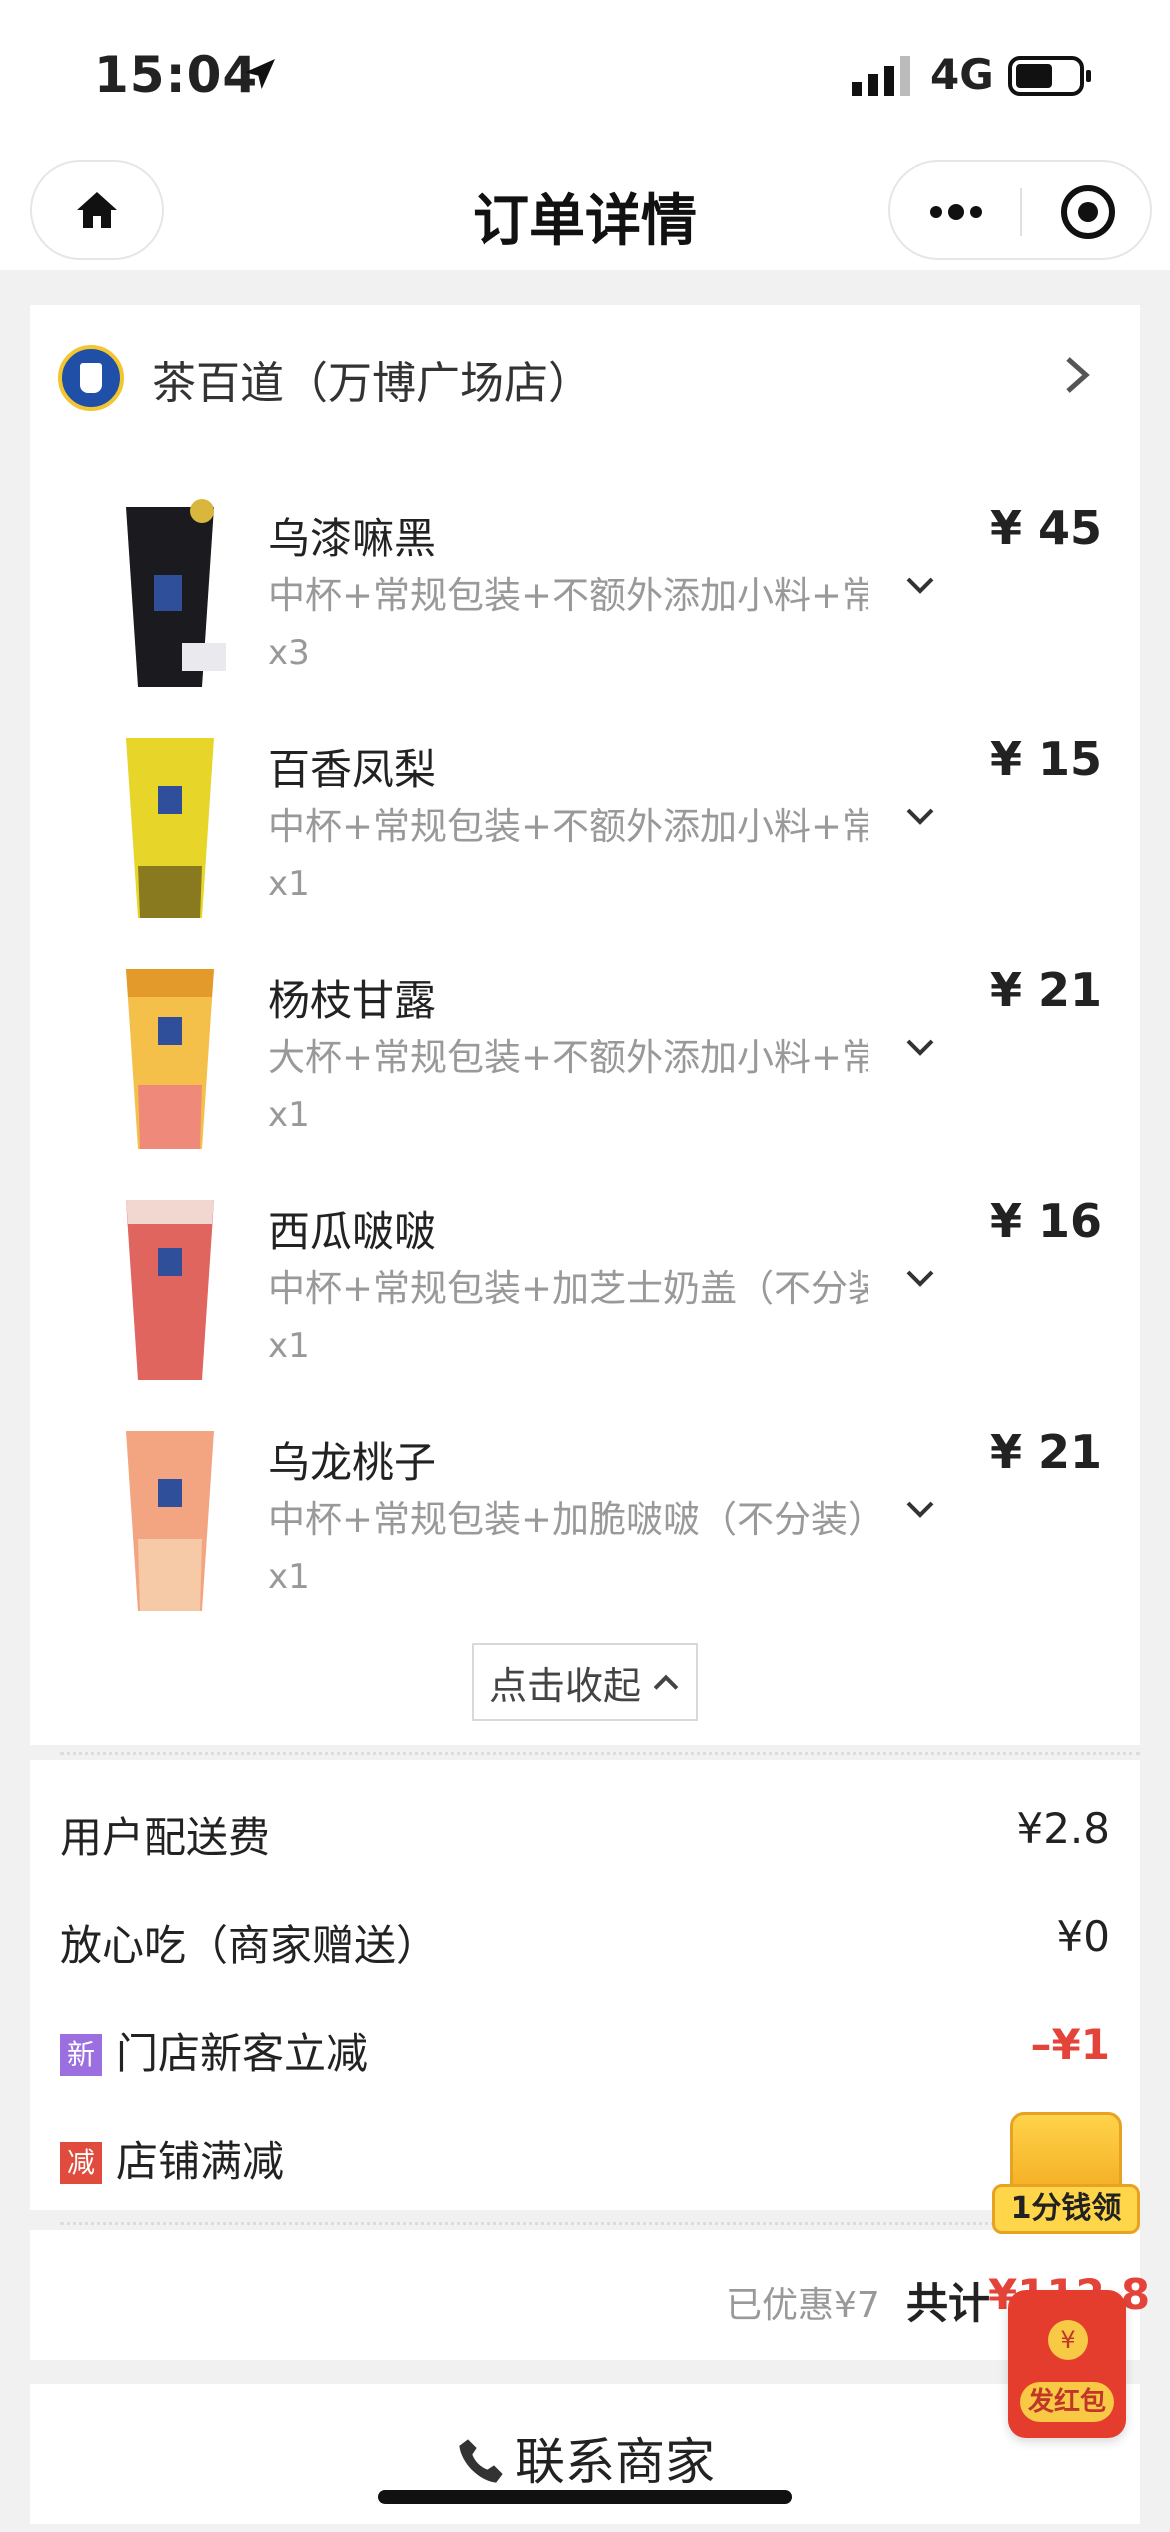 The height and width of the screenshot is (2532, 1170). I want to click on item-name: 乌龙桃子, so click(352, 1462).